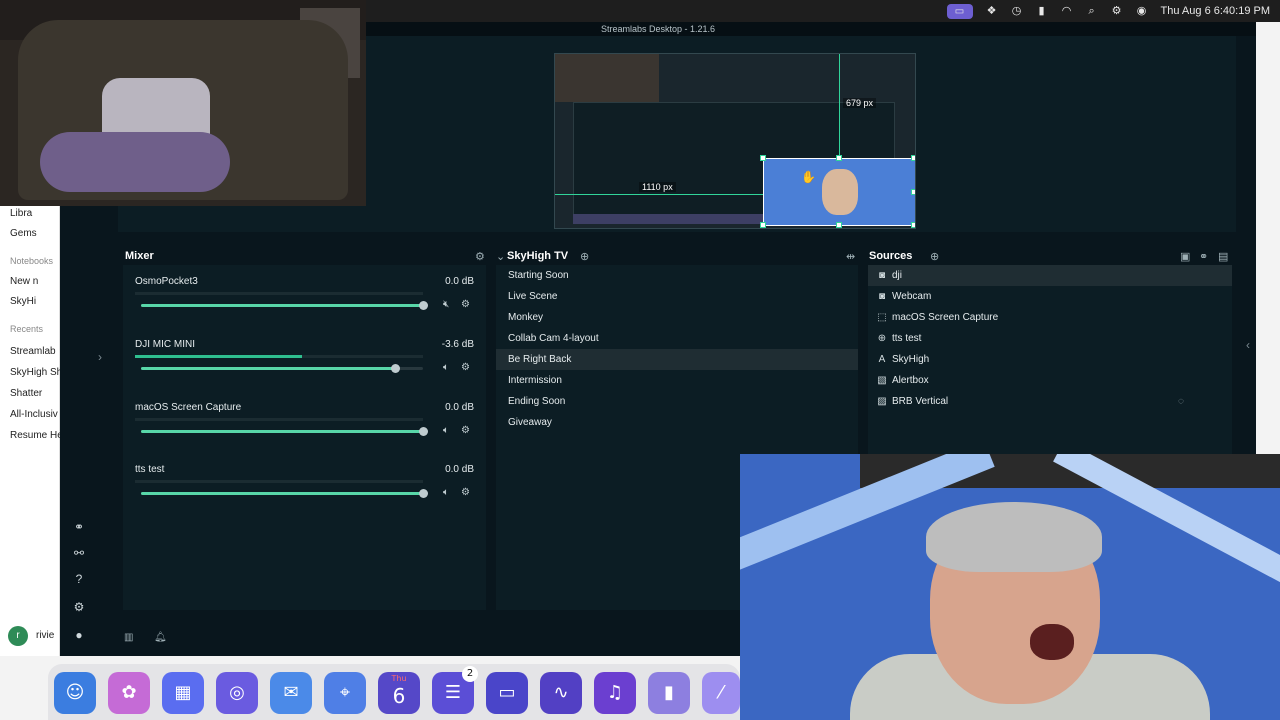 This screenshot has height=720, width=1280. Describe the element at coordinates (721, 693) in the screenshot. I see `pen-app-icon: ⁄` at that location.